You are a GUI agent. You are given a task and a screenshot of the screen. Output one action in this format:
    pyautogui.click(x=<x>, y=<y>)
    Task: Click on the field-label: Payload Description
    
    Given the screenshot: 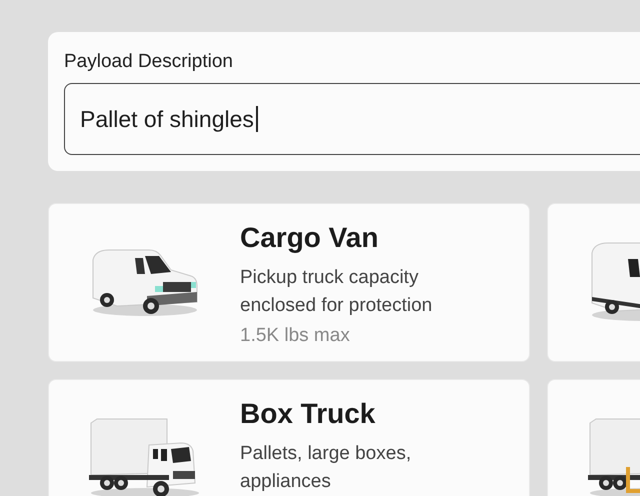 What is the action you would take?
    pyautogui.click(x=149, y=62)
    